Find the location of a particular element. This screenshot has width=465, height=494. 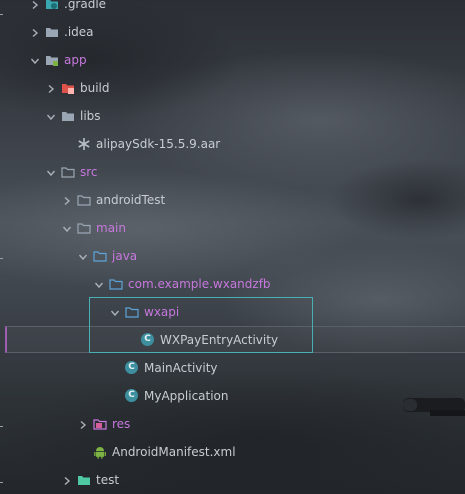

resource-folder-icon is located at coordinates (100, 424).